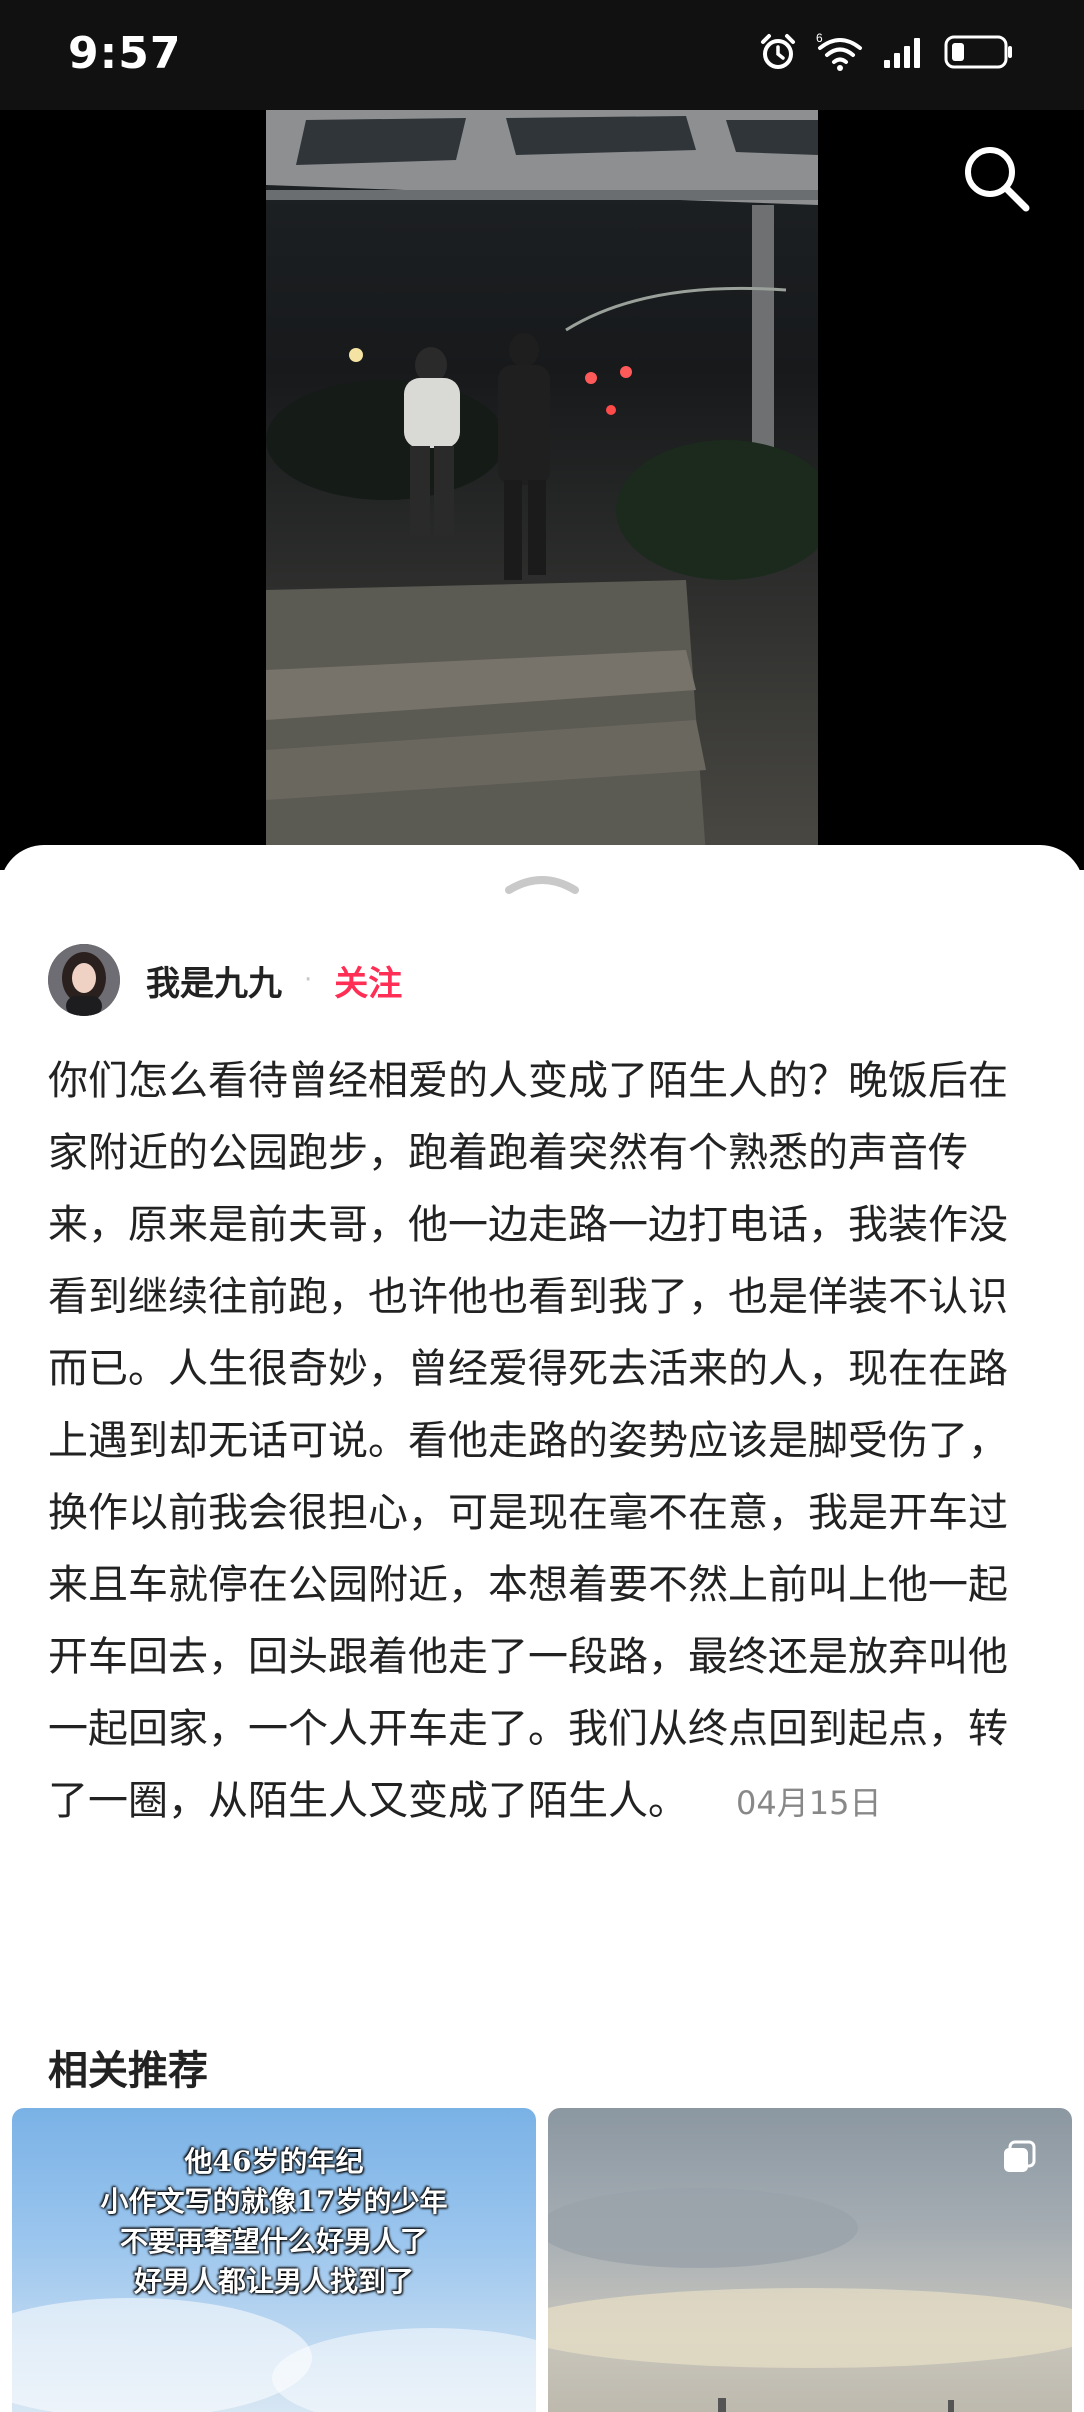  I want to click on avatar, so click(84, 980).